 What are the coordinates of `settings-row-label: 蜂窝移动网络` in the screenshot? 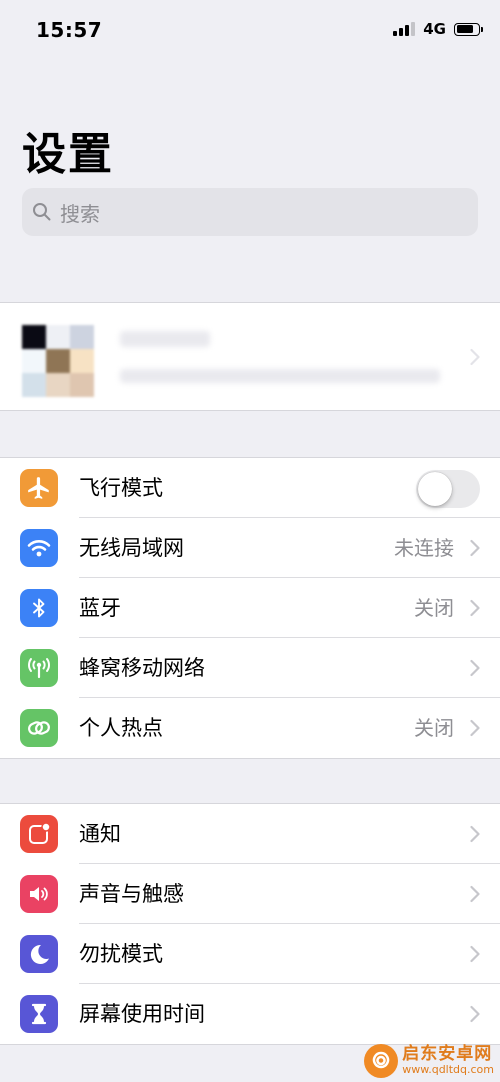 It's located at (142, 668).